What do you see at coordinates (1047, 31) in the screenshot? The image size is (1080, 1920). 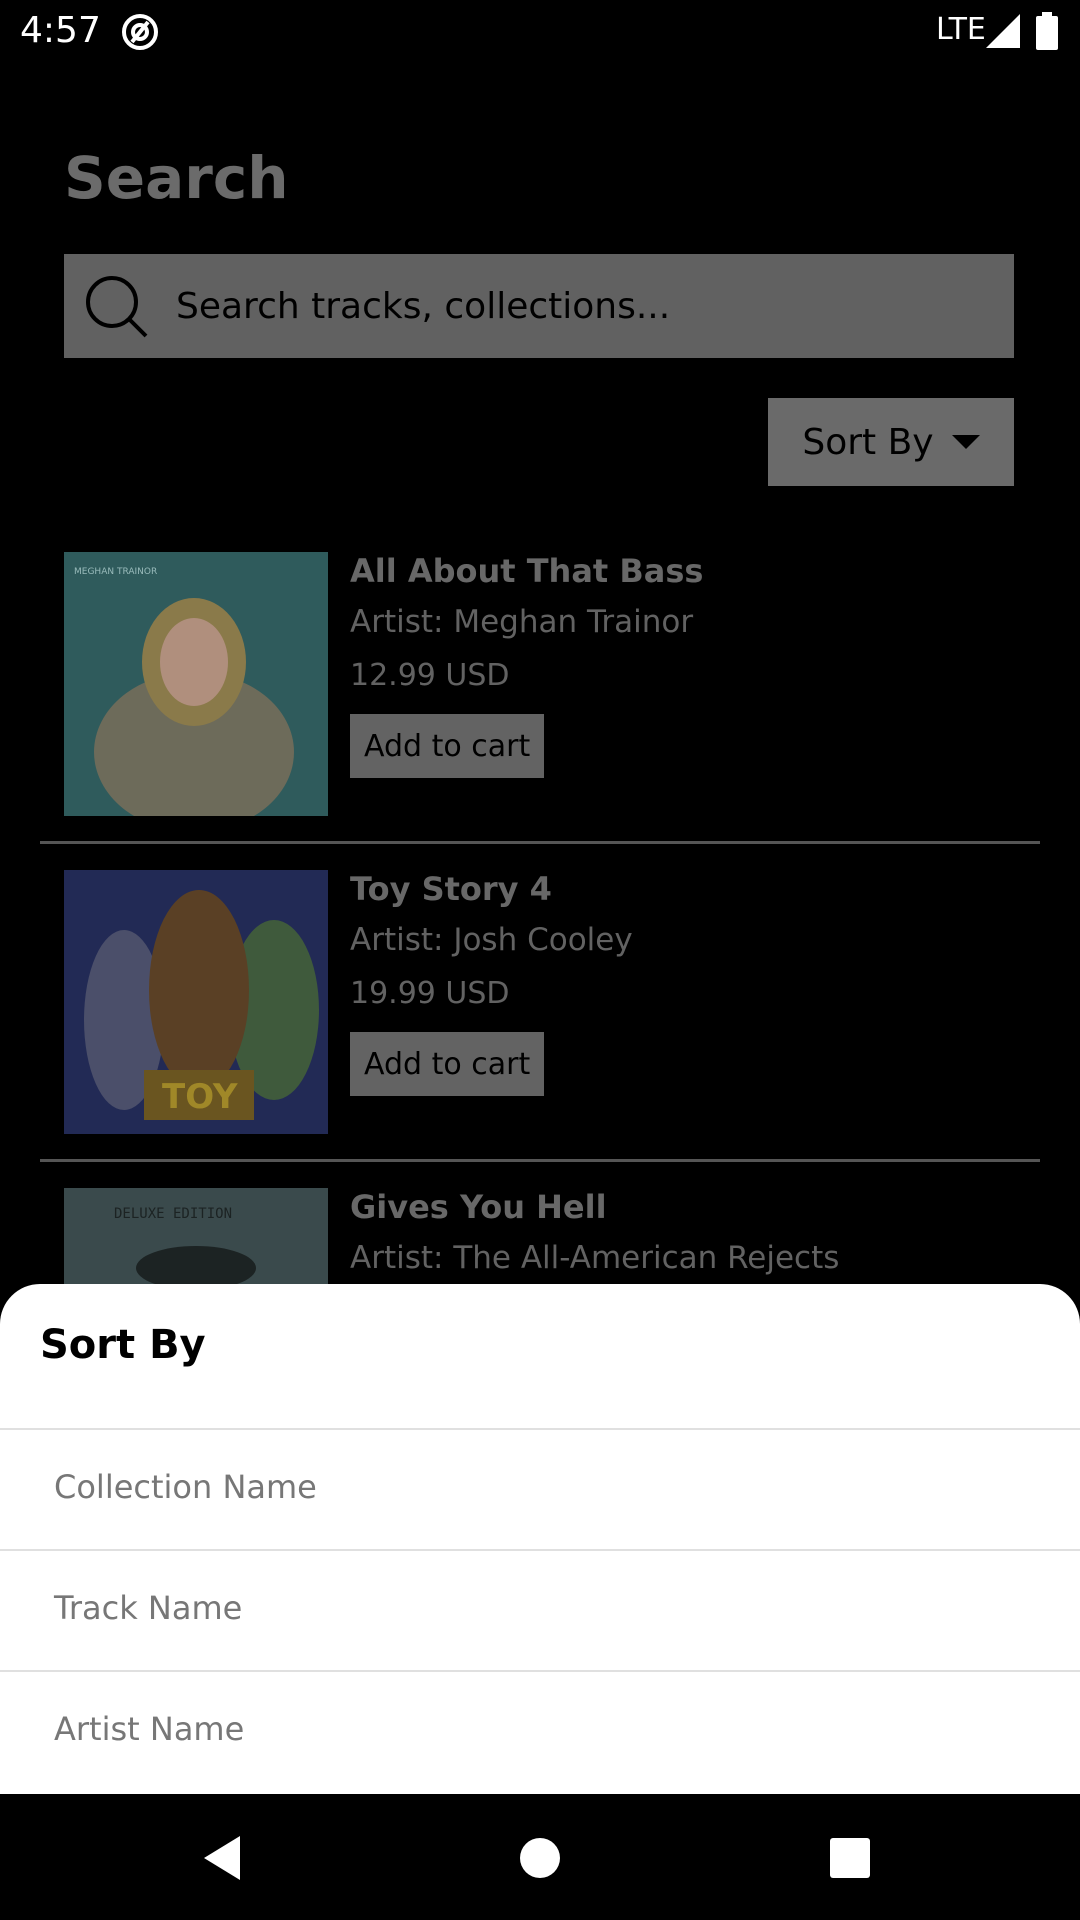 I see `battery-icon` at bounding box center [1047, 31].